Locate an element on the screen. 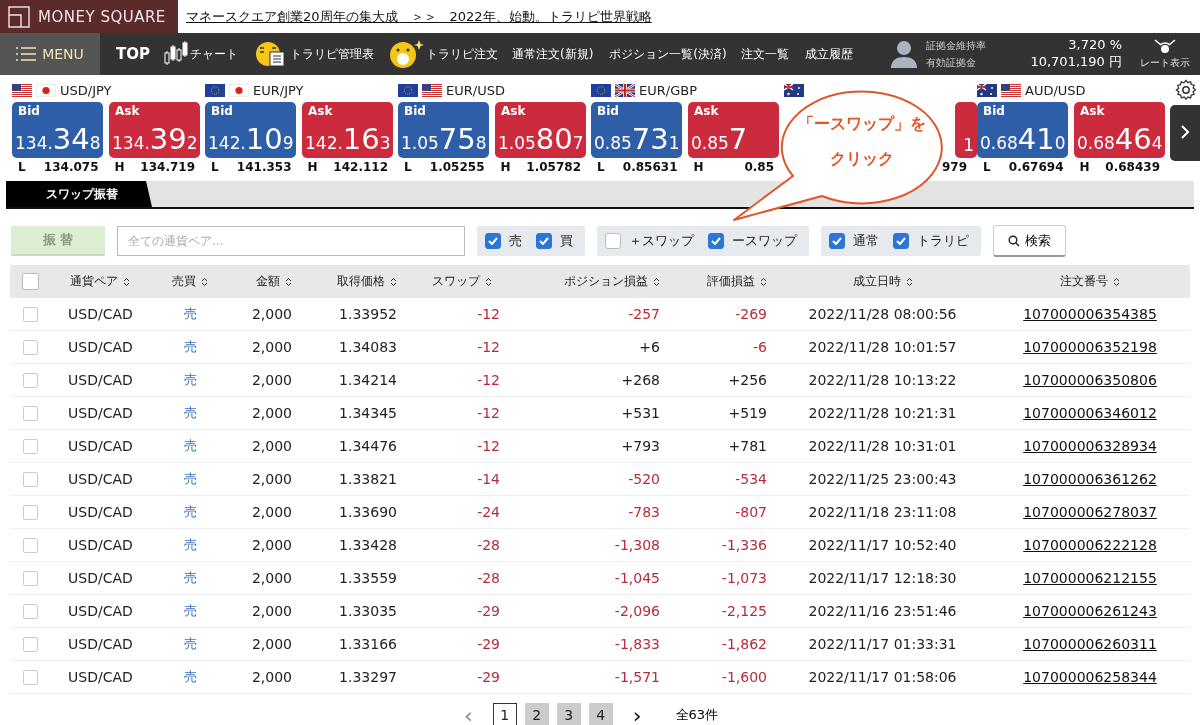  order-number-link: 107000006328934 is located at coordinates (1090, 446).